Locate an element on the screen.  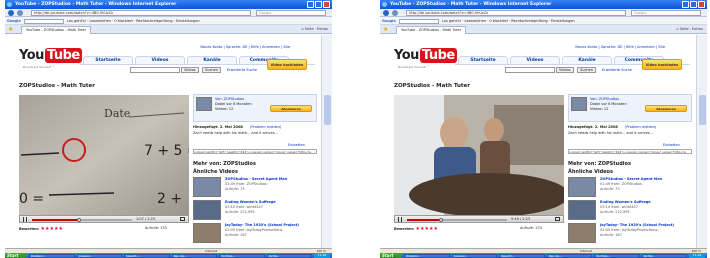
google-bookmarks: Lesezeichen is located at coordinates (100, 21).